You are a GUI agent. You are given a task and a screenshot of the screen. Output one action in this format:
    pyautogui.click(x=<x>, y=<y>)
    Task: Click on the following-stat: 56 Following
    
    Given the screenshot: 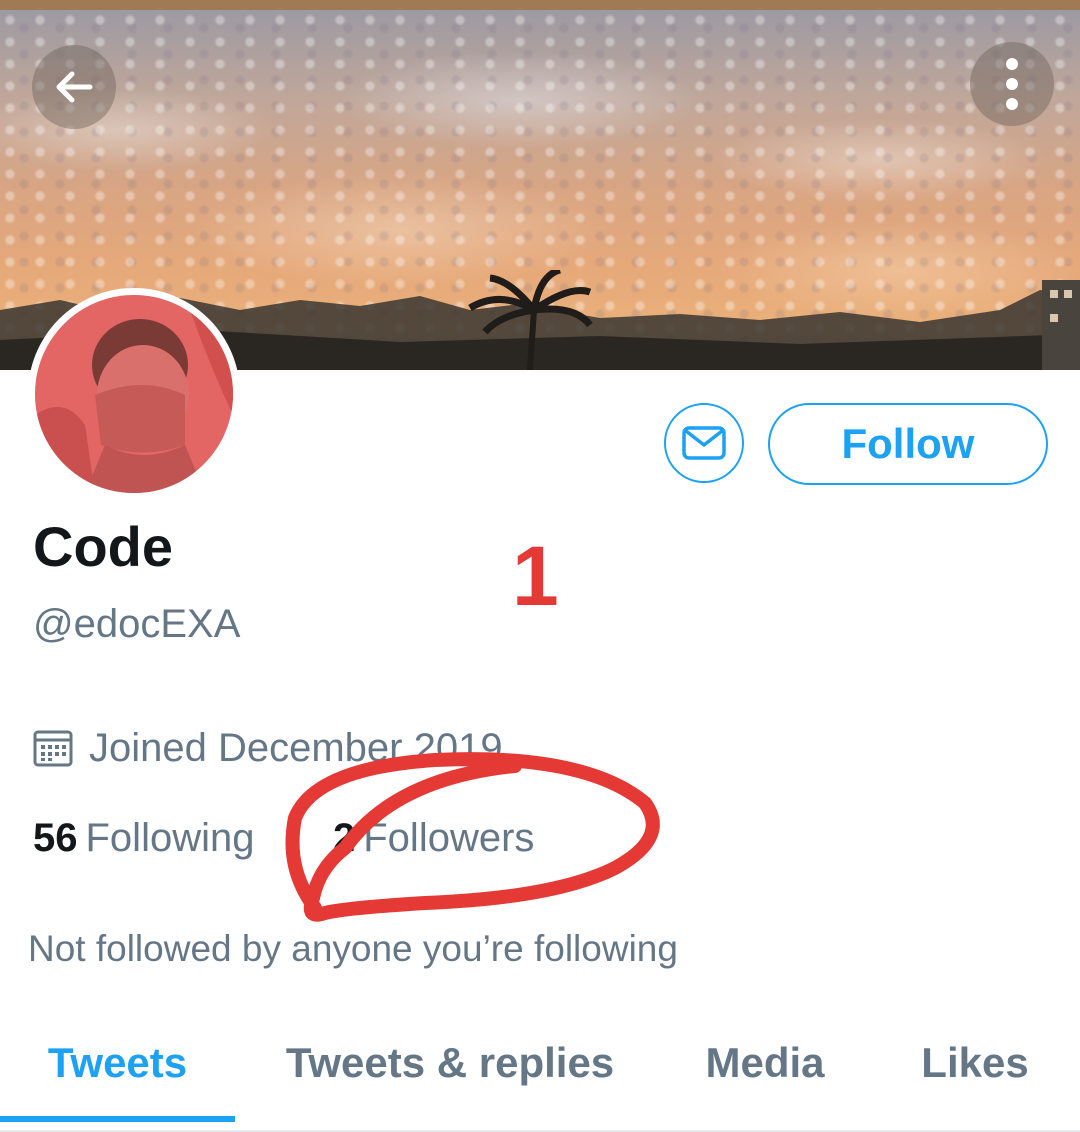 What is the action you would take?
    pyautogui.click(x=163, y=838)
    